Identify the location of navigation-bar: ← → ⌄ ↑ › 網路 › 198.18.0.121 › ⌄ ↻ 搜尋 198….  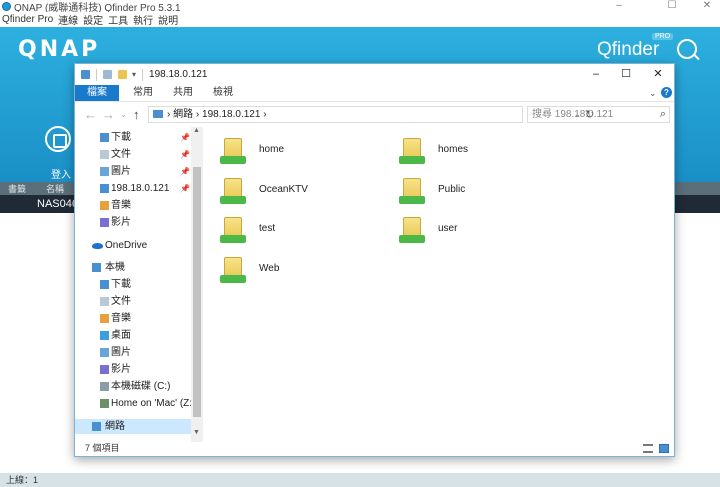
(374, 114).